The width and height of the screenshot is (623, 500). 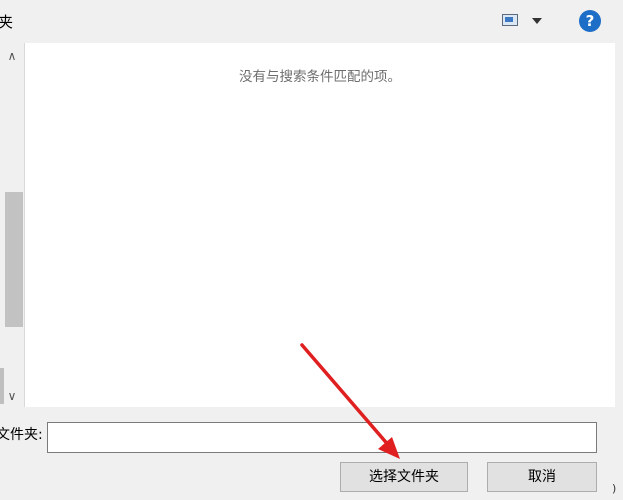 What do you see at coordinates (404, 477) in the screenshot?
I see `select-folder-button: 选择文件夹` at bounding box center [404, 477].